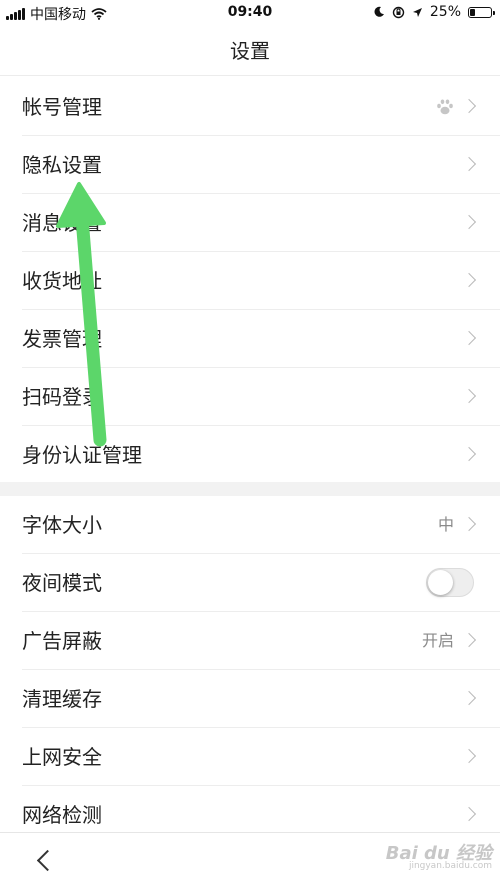 Image resolution: width=500 pixels, height=889 pixels. I want to click on page-title: 设置, so click(250, 51).